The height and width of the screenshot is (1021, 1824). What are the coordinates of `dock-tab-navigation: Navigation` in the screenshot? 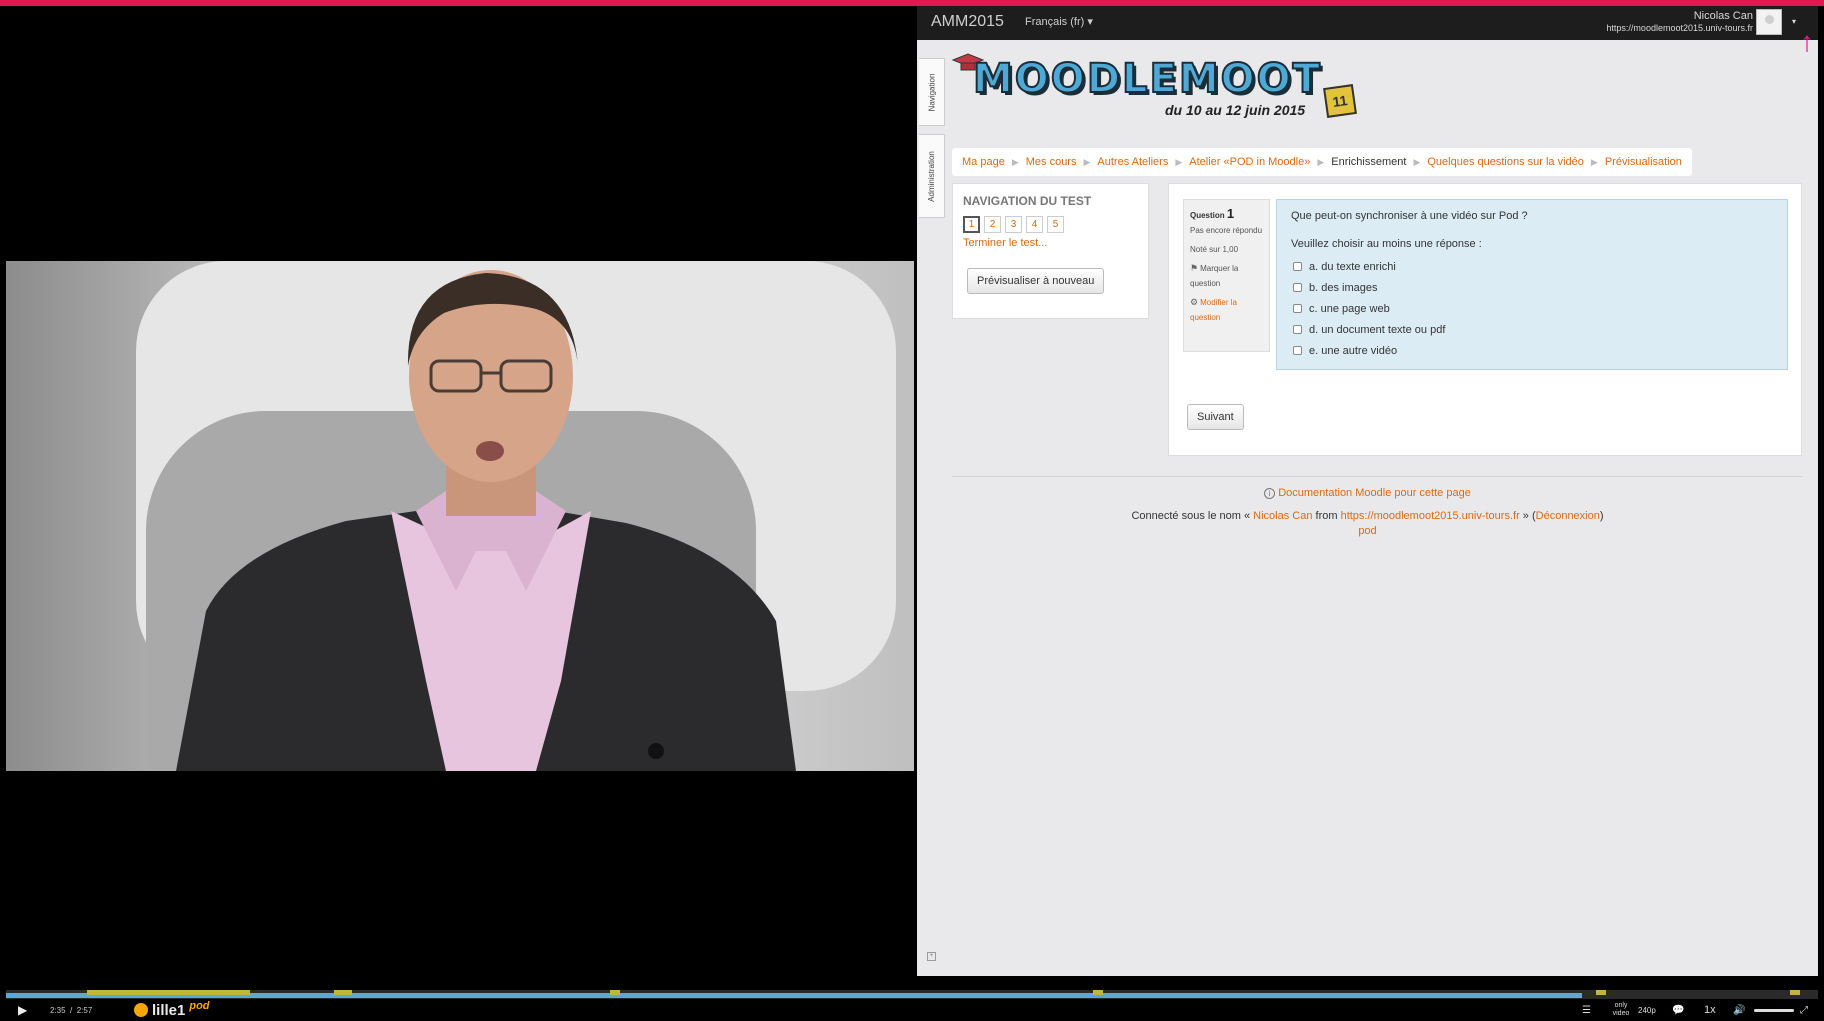 It's located at (932, 92).